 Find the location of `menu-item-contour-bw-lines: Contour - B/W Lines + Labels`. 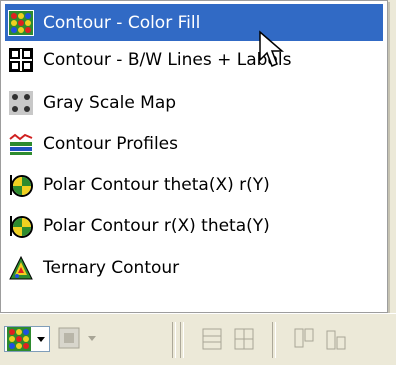

menu-item-contour-bw-lines: Contour - B/W Lines + Labels is located at coordinates (194, 59).